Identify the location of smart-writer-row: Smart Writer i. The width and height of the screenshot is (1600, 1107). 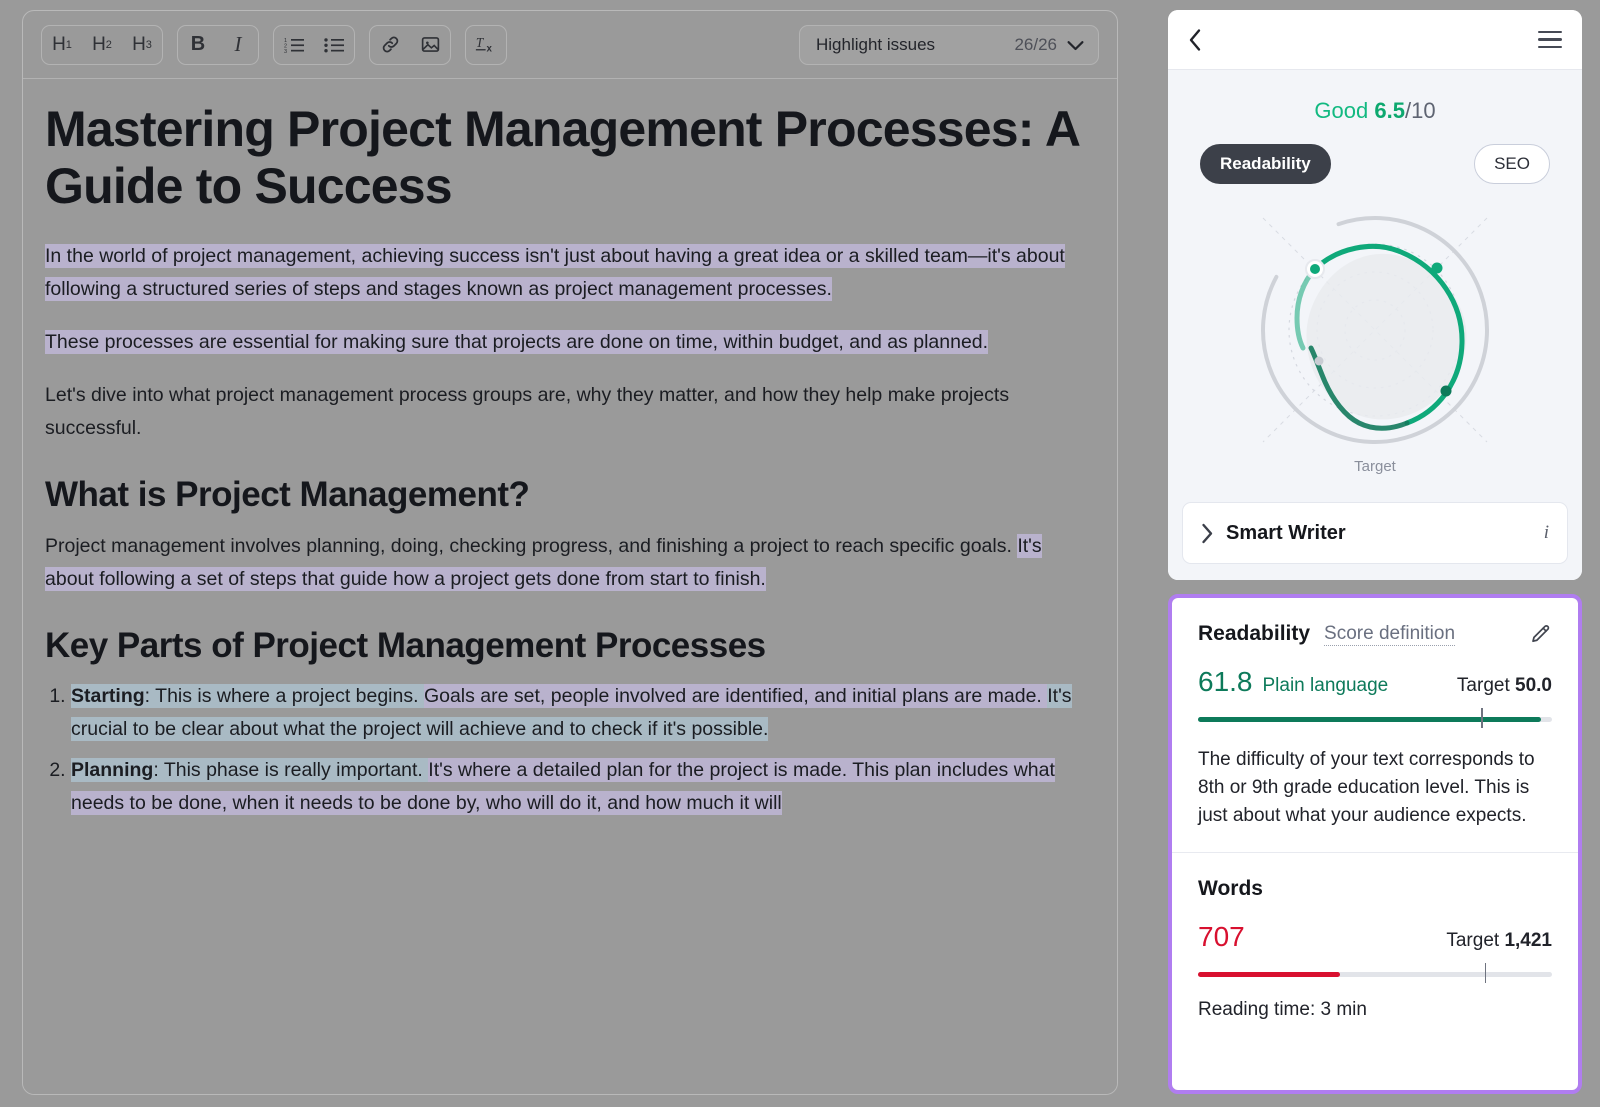
(1375, 533).